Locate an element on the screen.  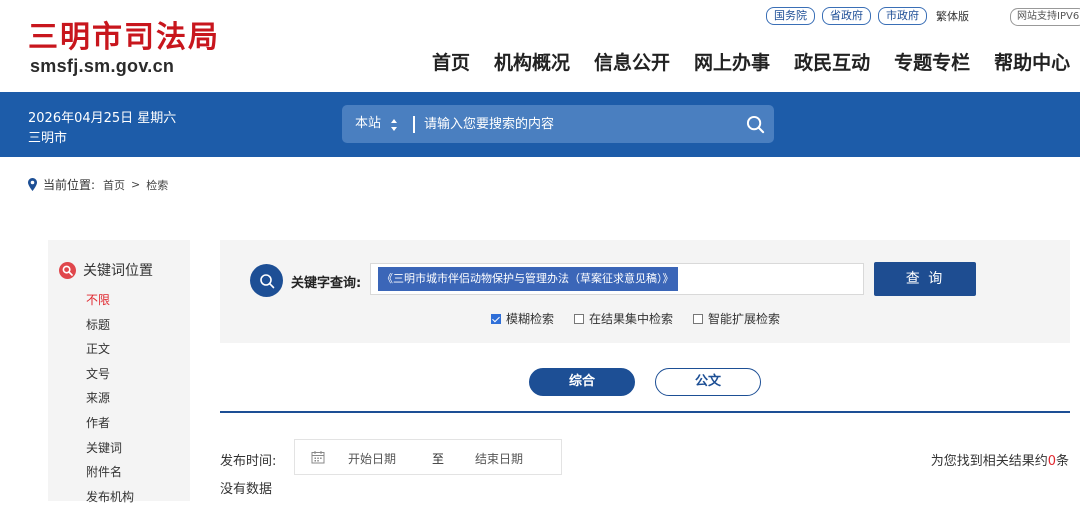
breadcrumb-current: 检索 is located at coordinates (157, 185).